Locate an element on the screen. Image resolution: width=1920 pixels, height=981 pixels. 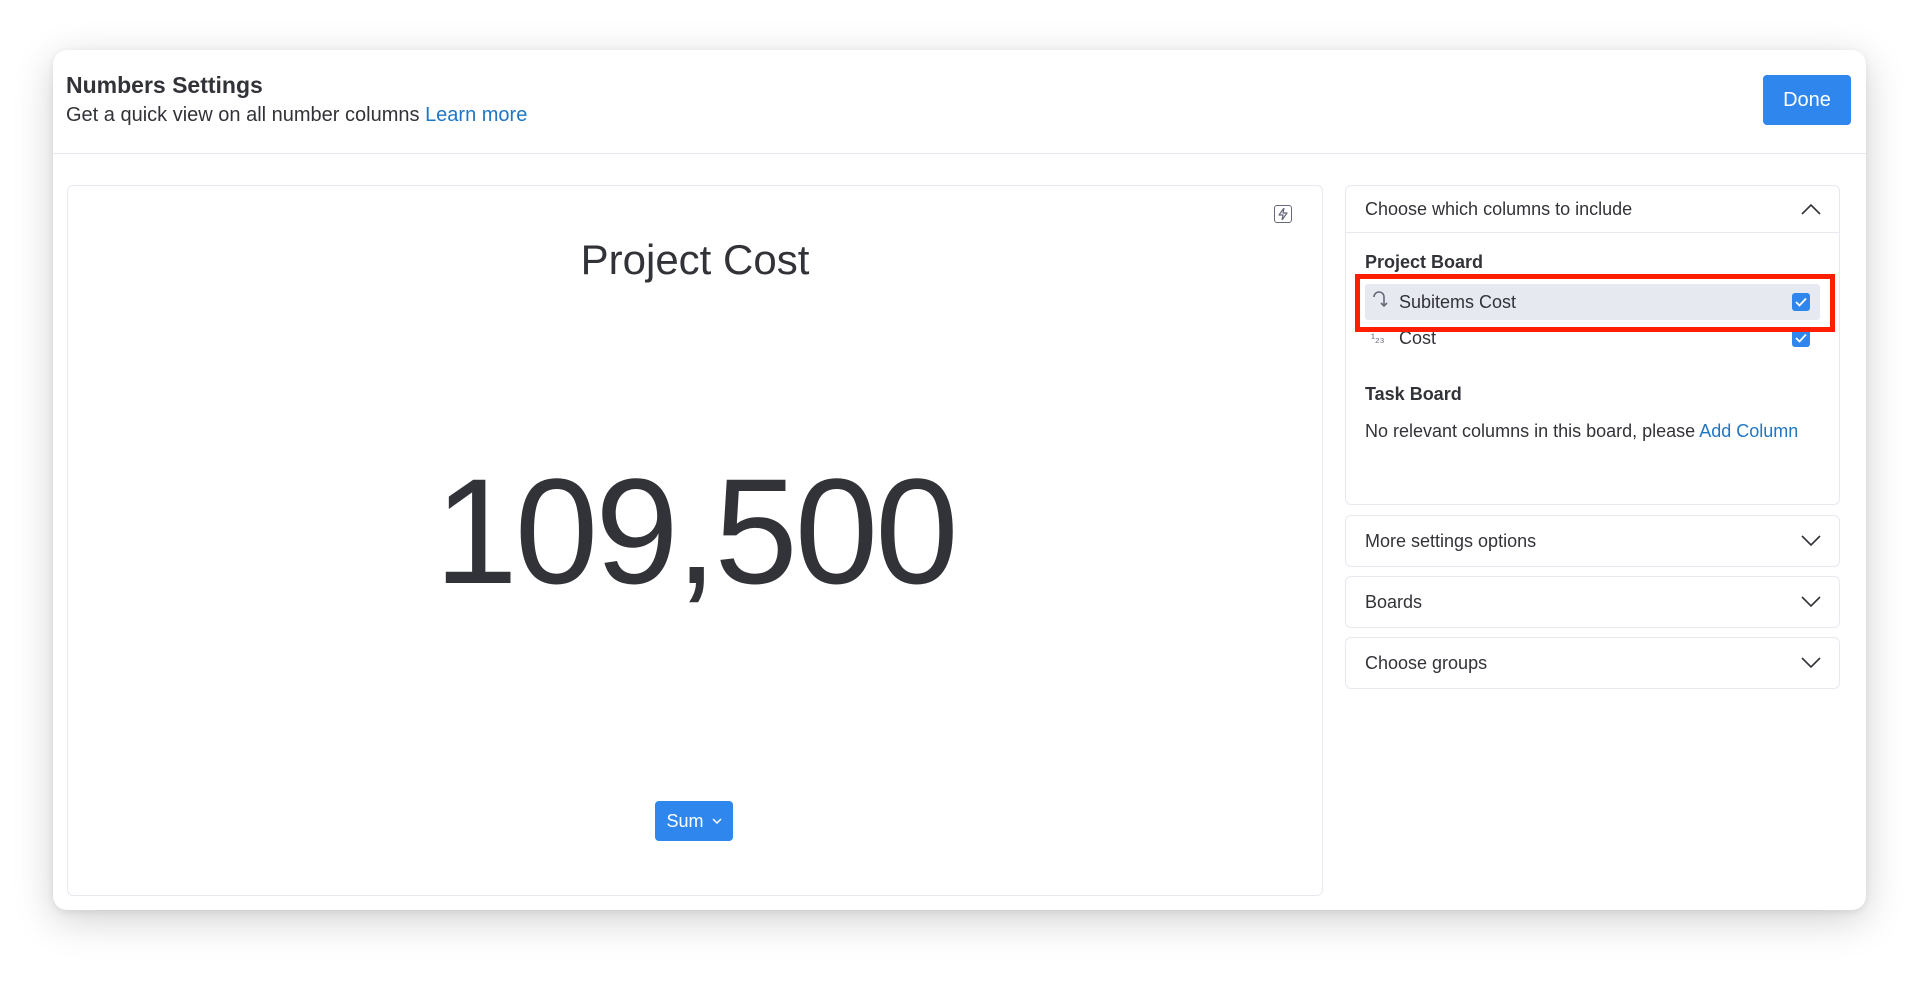
function-label: Sum is located at coordinates (685, 820).